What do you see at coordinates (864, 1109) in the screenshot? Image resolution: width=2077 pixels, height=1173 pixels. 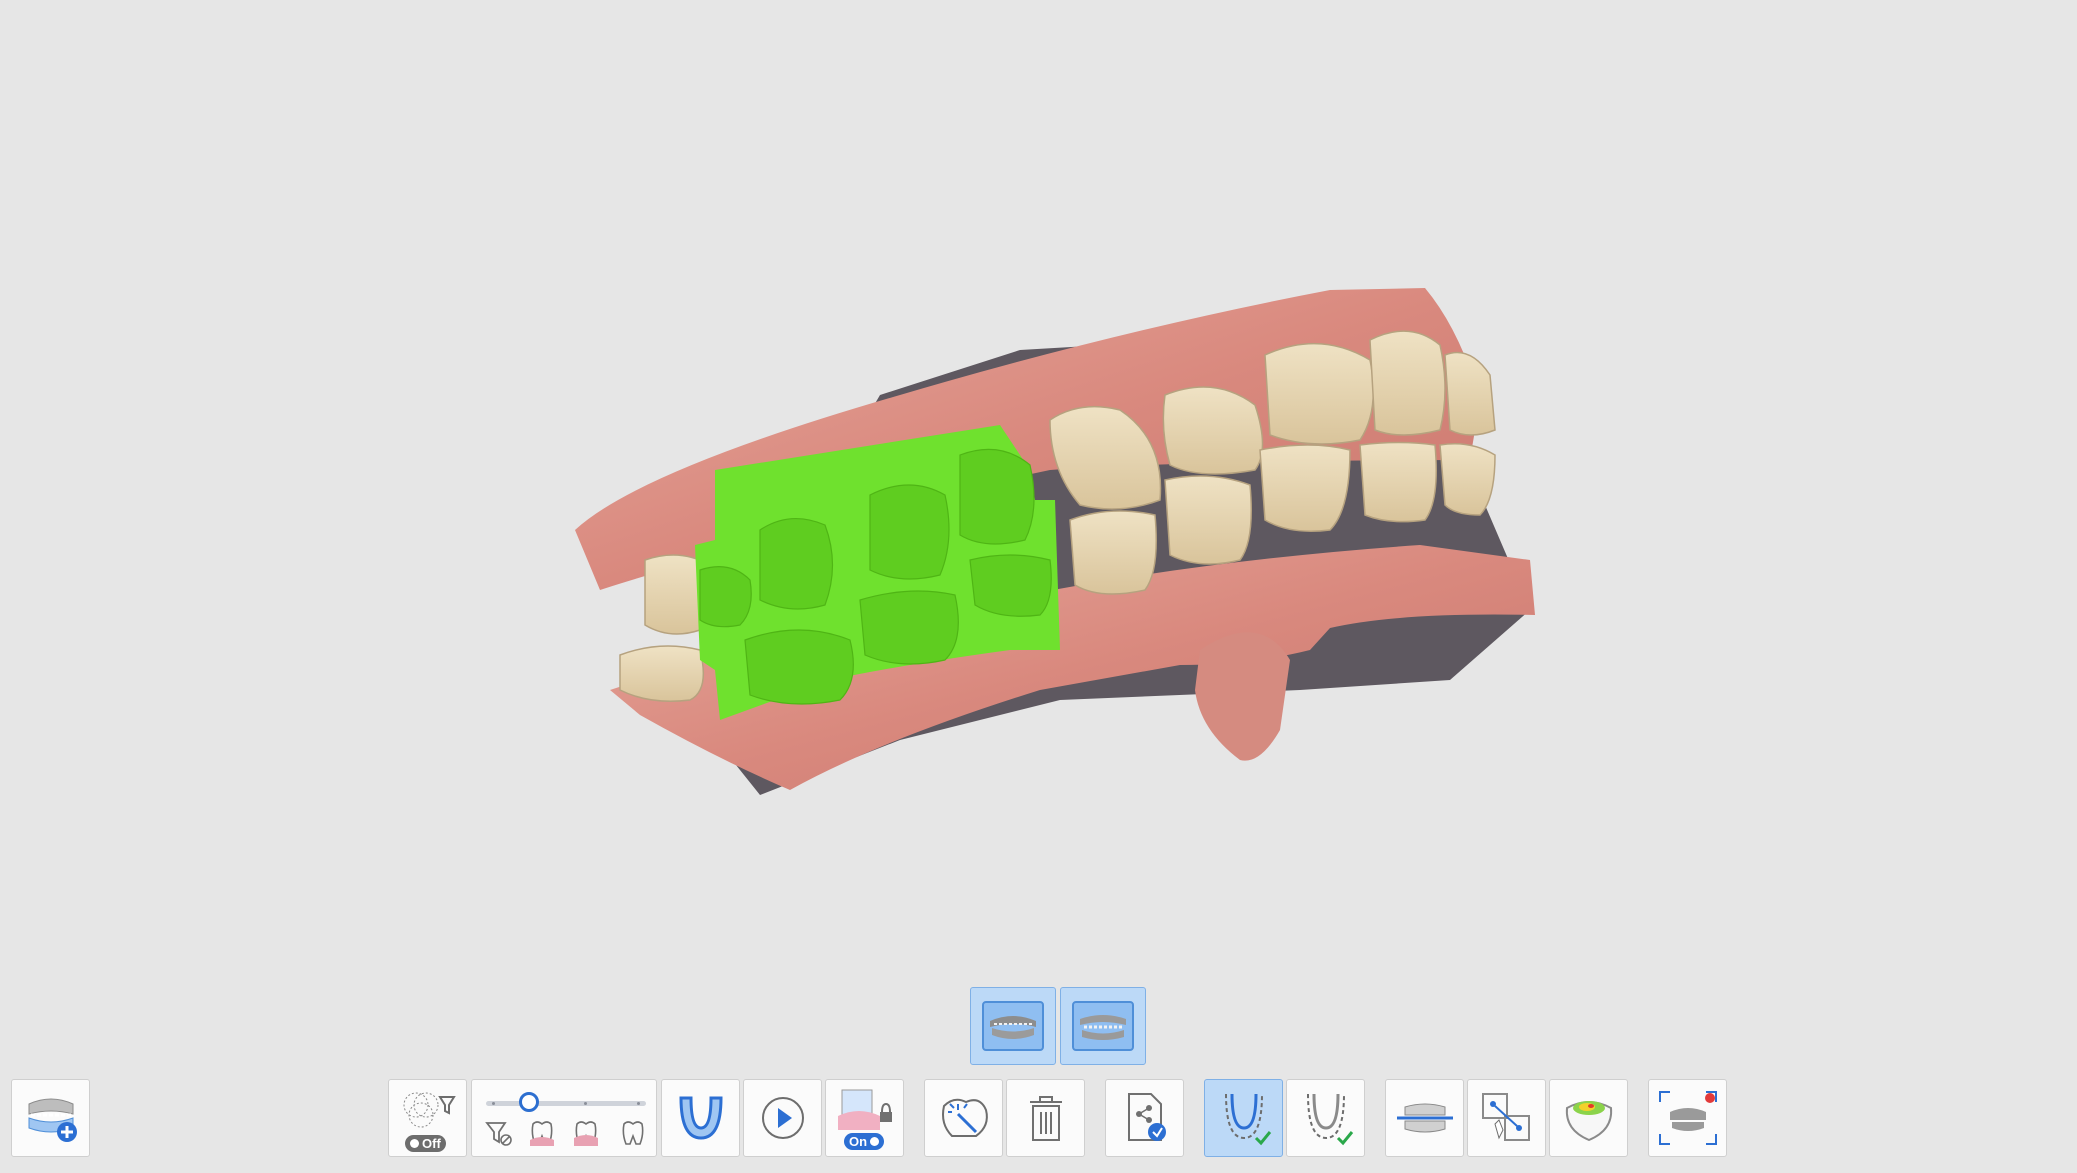 I see `tooth-lock-icon` at bounding box center [864, 1109].